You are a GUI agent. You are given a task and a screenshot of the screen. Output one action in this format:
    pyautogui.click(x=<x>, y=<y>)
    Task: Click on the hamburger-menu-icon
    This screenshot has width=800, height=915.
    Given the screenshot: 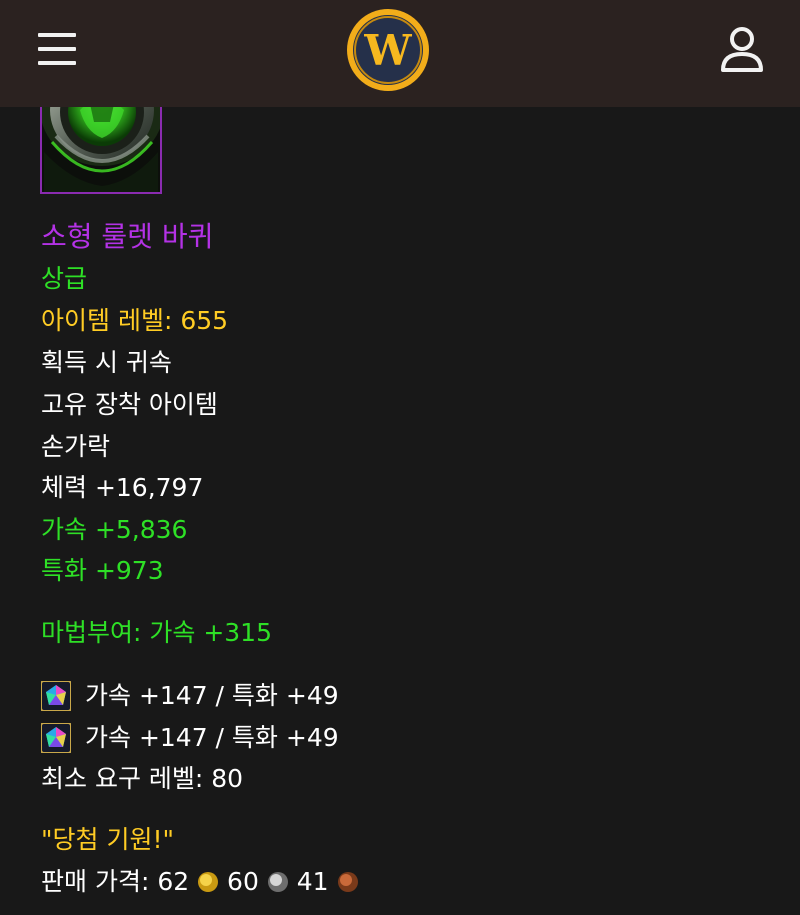 What is the action you would take?
    pyautogui.click(x=58, y=50)
    